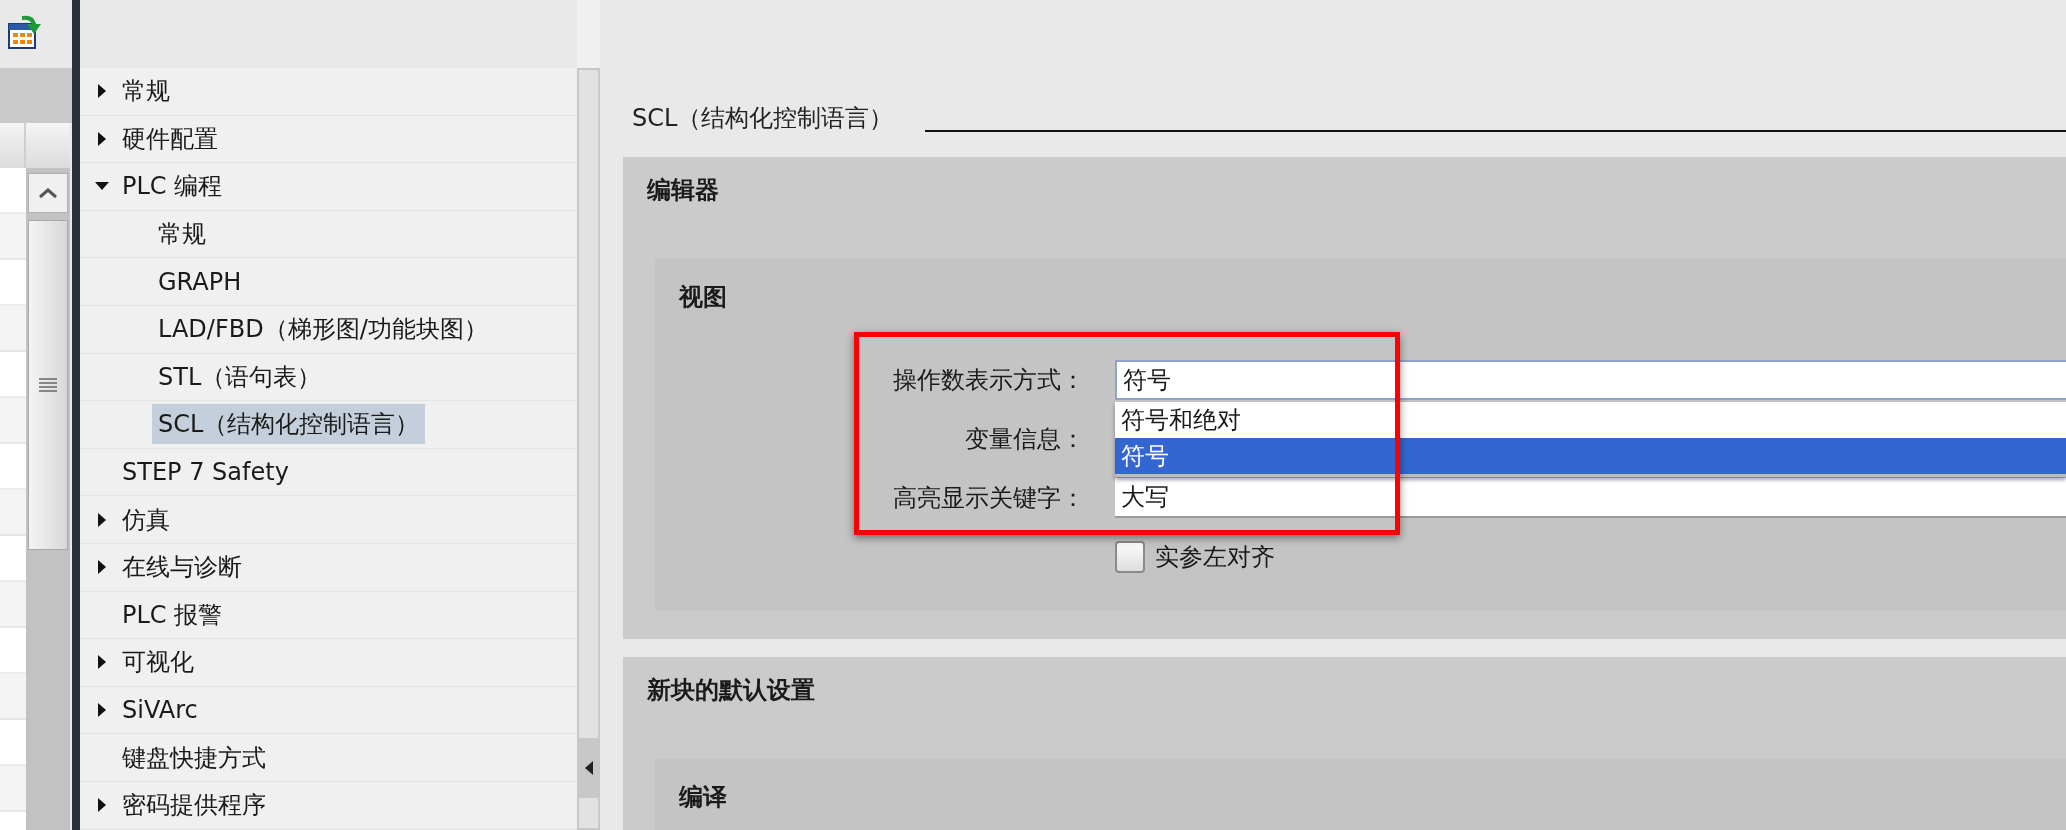 This screenshot has height=830, width=2066. What do you see at coordinates (988, 498) in the screenshot?
I see `field-label: 高亮显示关键字：` at bounding box center [988, 498].